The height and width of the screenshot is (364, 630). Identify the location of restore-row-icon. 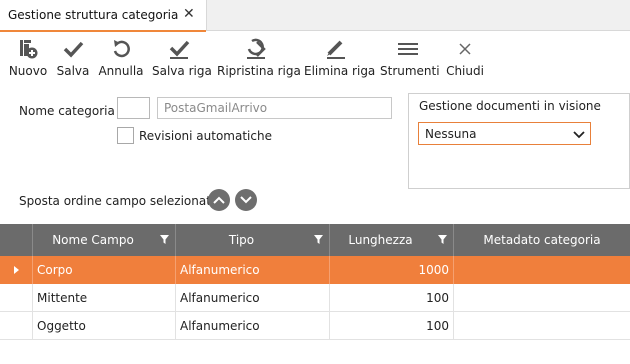
(256, 51).